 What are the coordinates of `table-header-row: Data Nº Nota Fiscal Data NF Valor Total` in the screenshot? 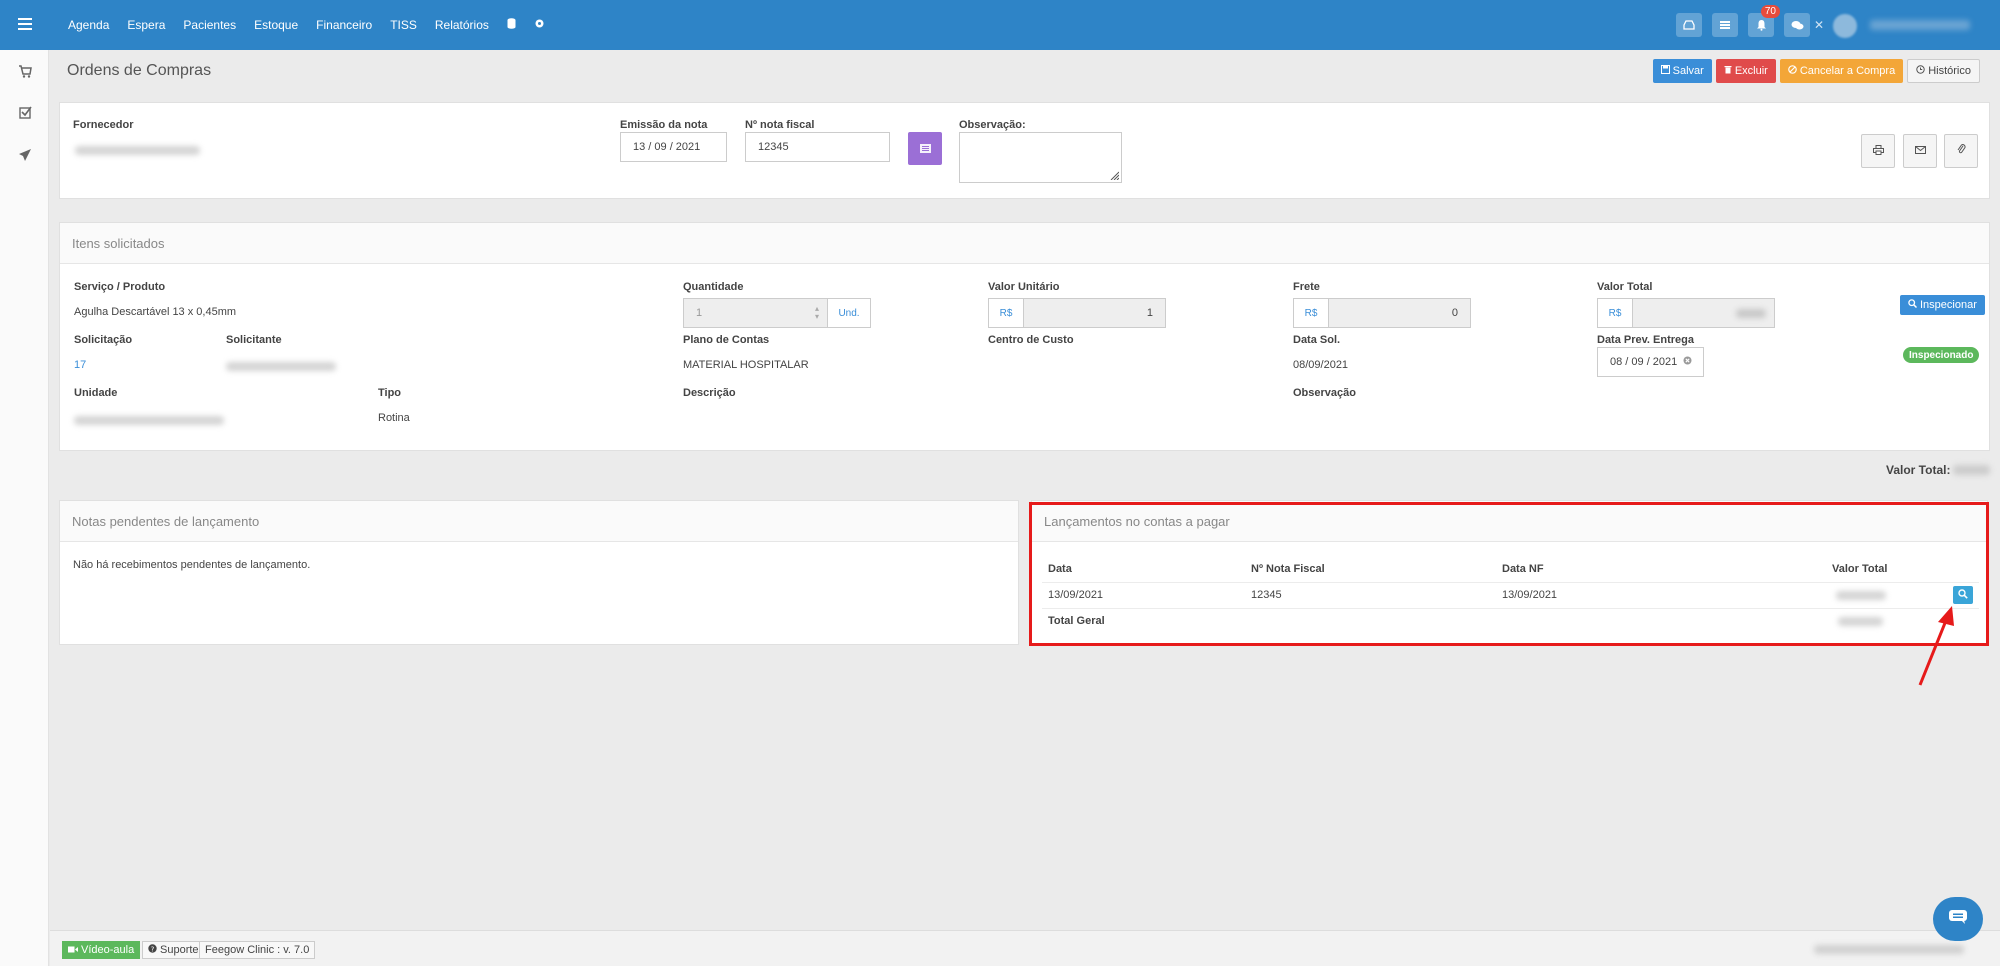 It's located at (1510, 569).